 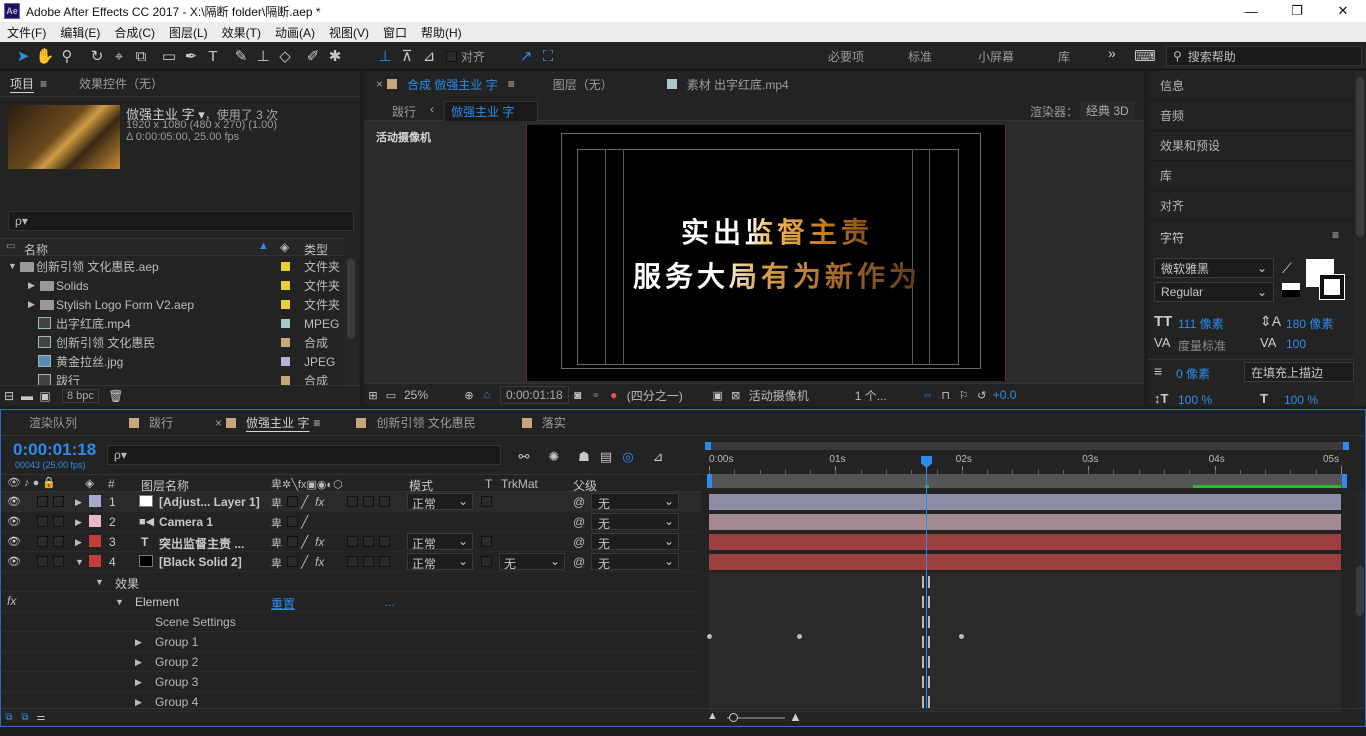 I want to click on expand-modes-icon: ⧉, so click(x=25, y=718).